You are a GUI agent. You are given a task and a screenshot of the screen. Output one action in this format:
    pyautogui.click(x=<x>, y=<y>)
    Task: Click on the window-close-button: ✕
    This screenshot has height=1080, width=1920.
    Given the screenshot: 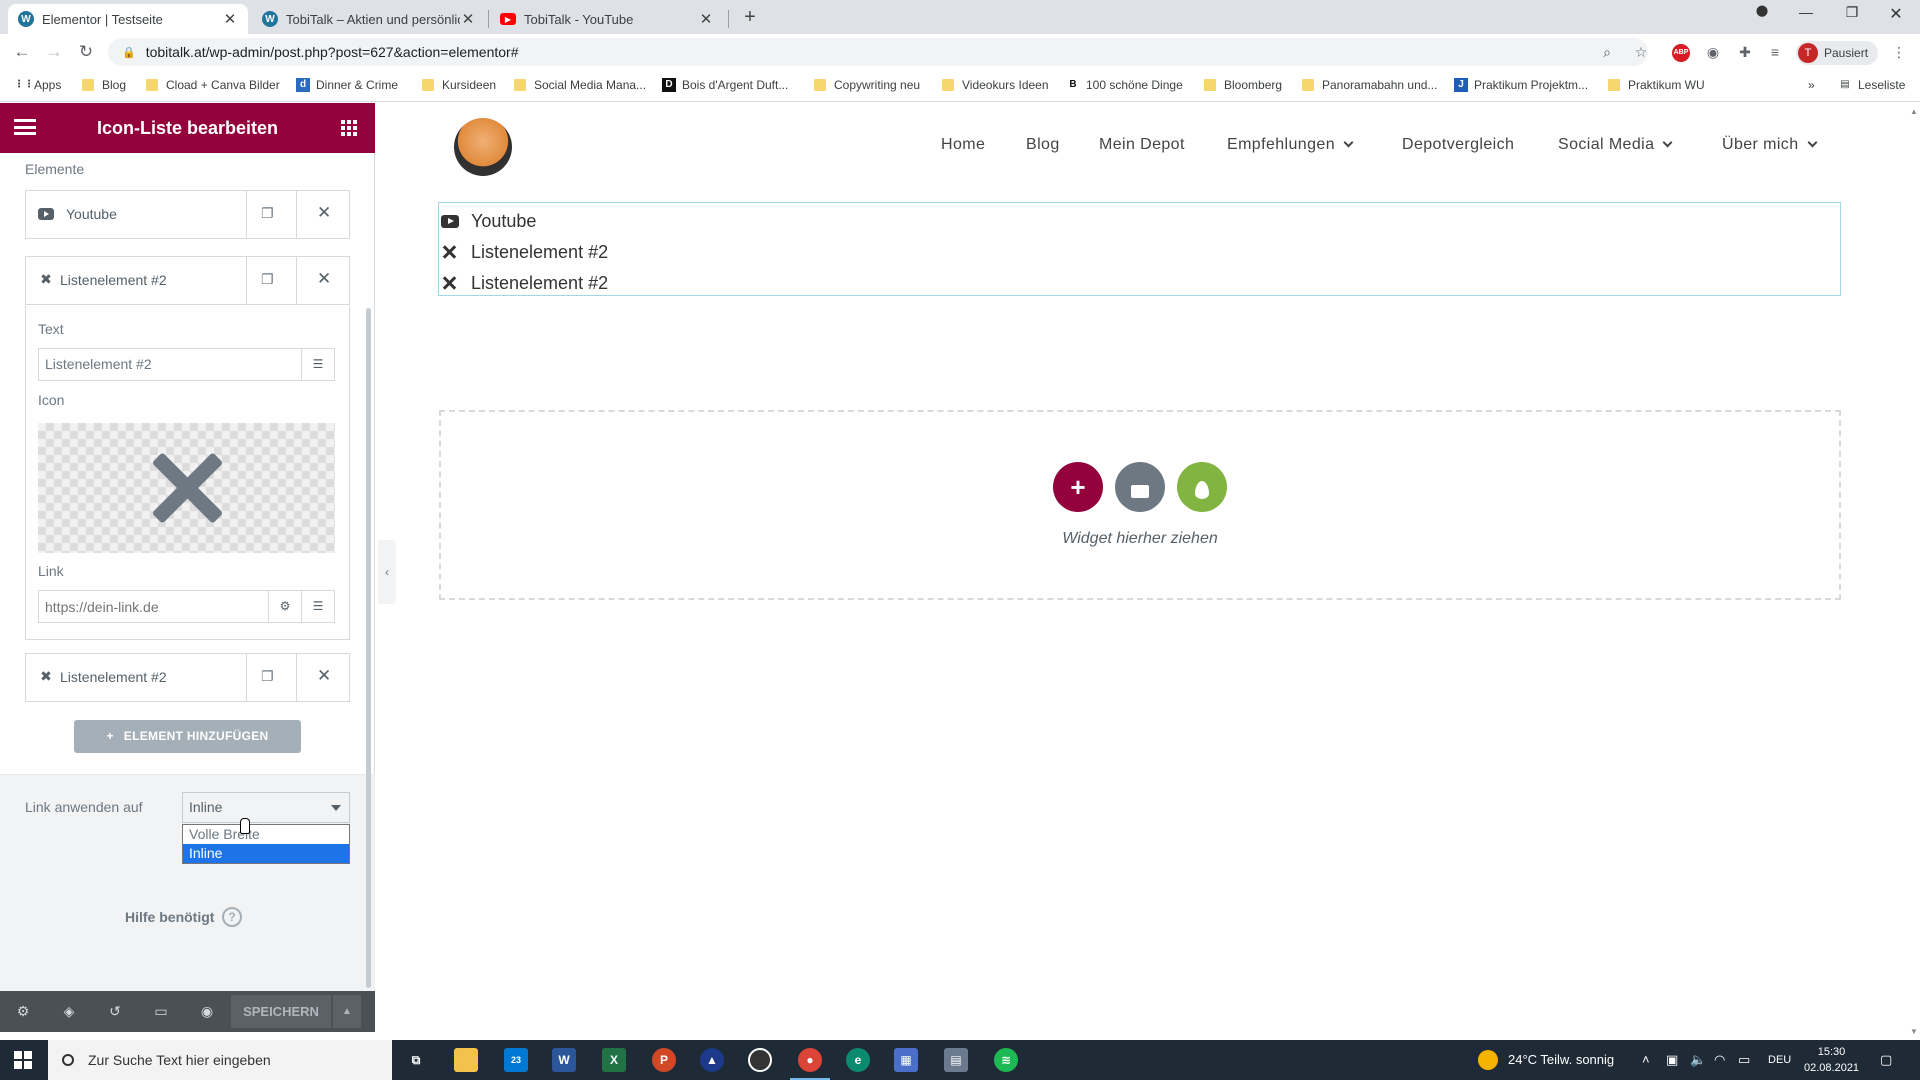 What is the action you would take?
    pyautogui.click(x=1896, y=14)
    